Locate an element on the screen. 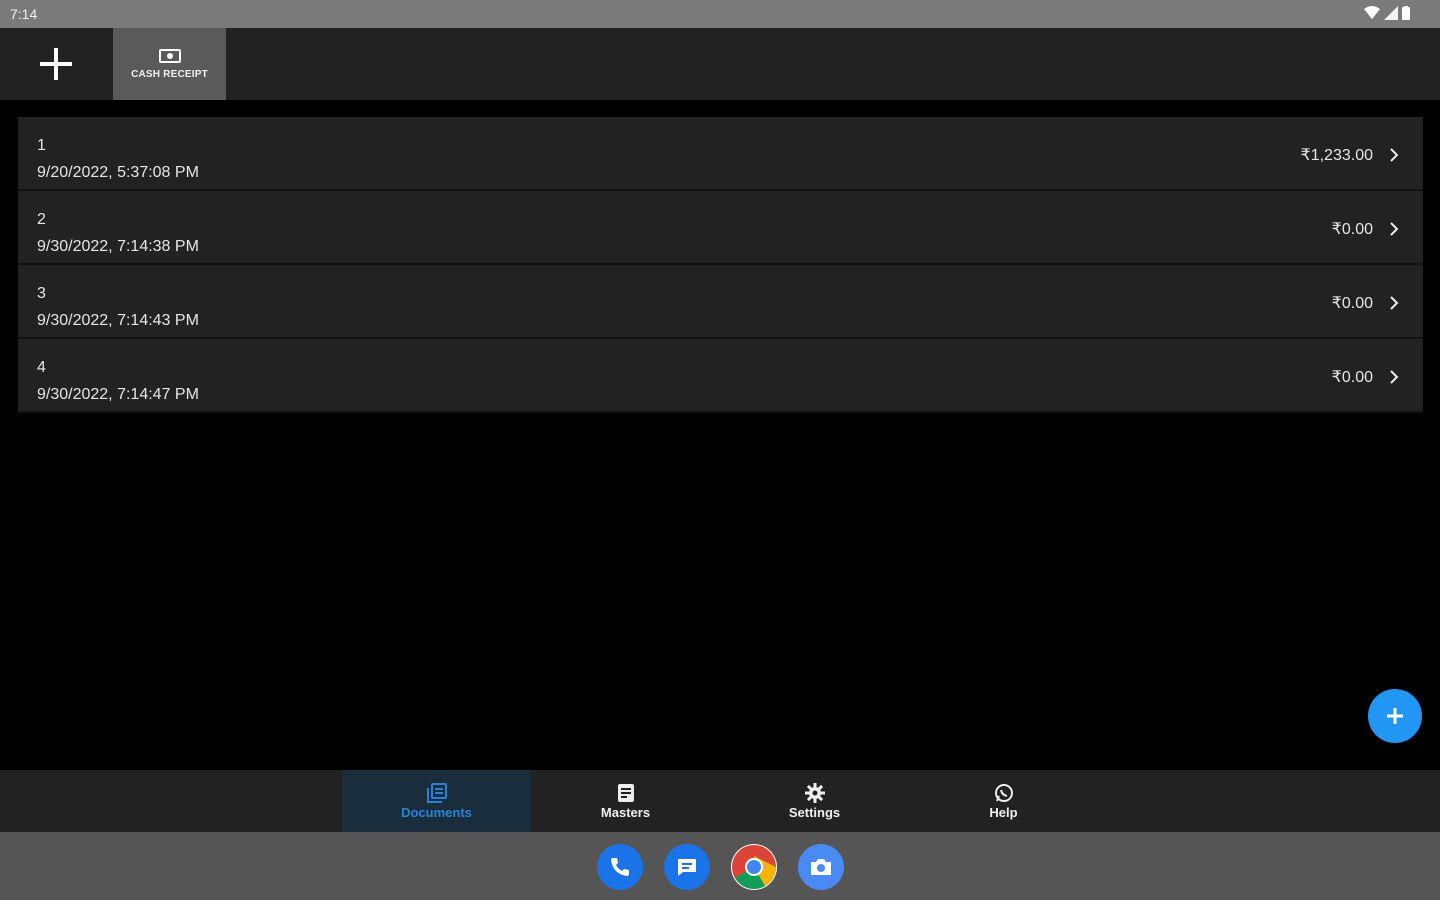 The height and width of the screenshot is (900, 1440). phone-app-button is located at coordinates (620, 867).